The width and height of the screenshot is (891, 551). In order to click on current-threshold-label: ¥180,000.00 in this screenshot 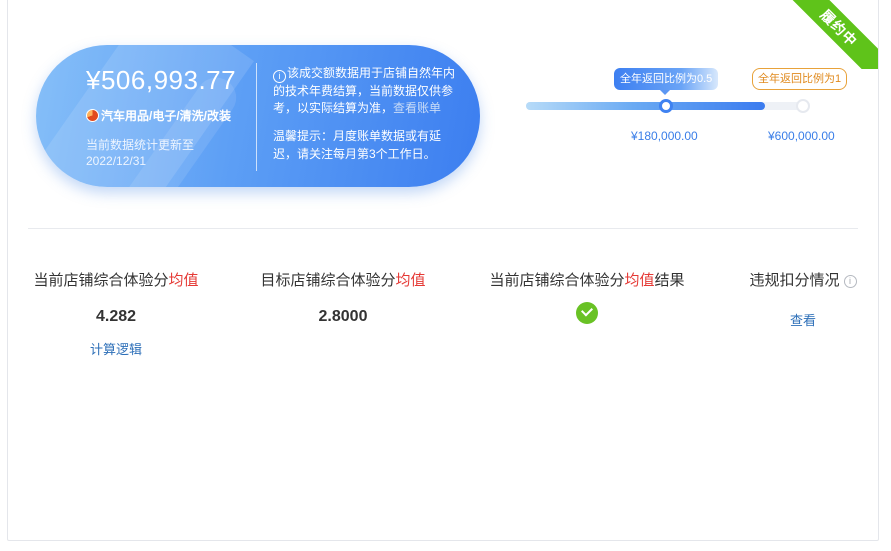, I will do `click(664, 136)`.